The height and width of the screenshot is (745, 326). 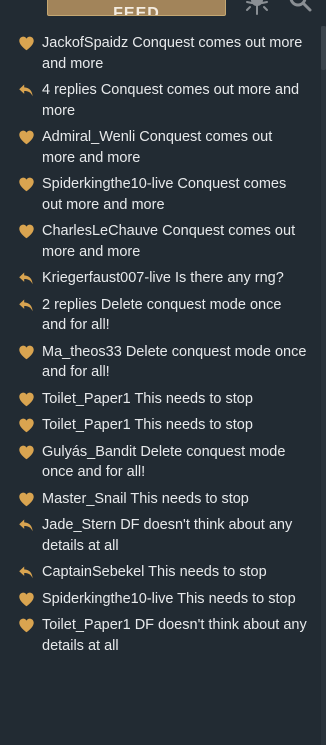 I want to click on top-bar: FEED, so click(x=163, y=9).